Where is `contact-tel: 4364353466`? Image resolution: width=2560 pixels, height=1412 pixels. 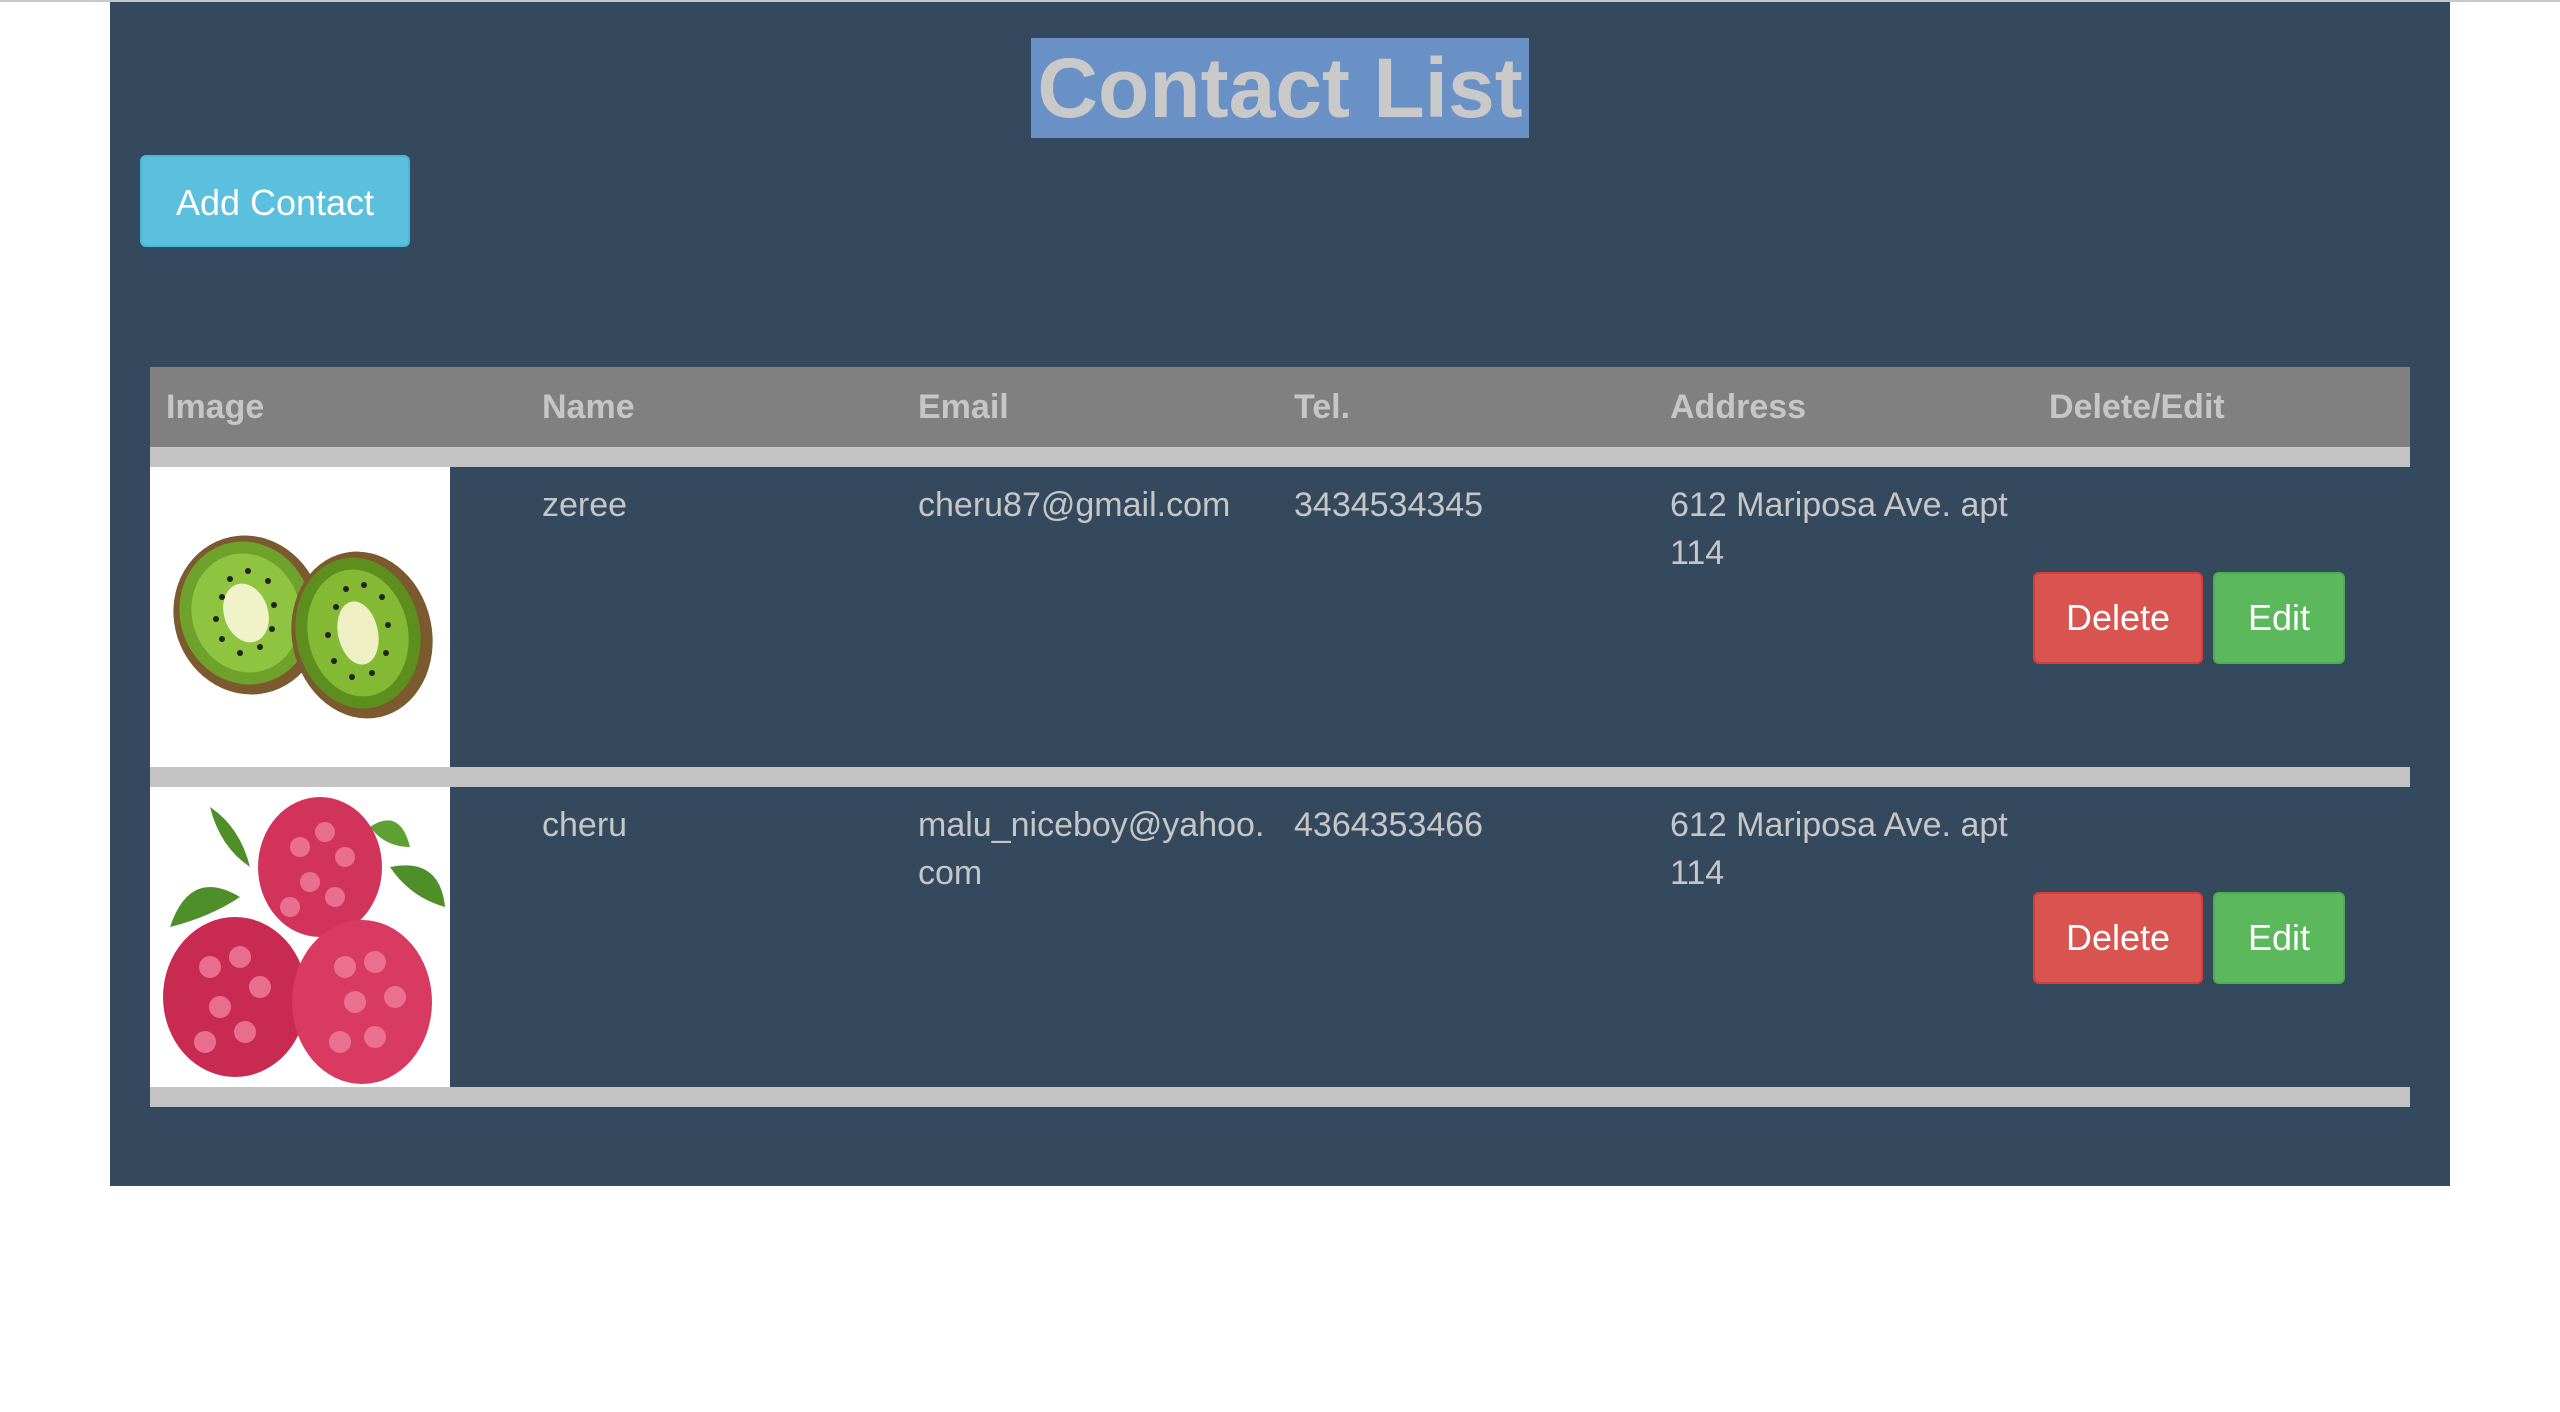 contact-tel: 4364353466 is located at coordinates (1389, 825).